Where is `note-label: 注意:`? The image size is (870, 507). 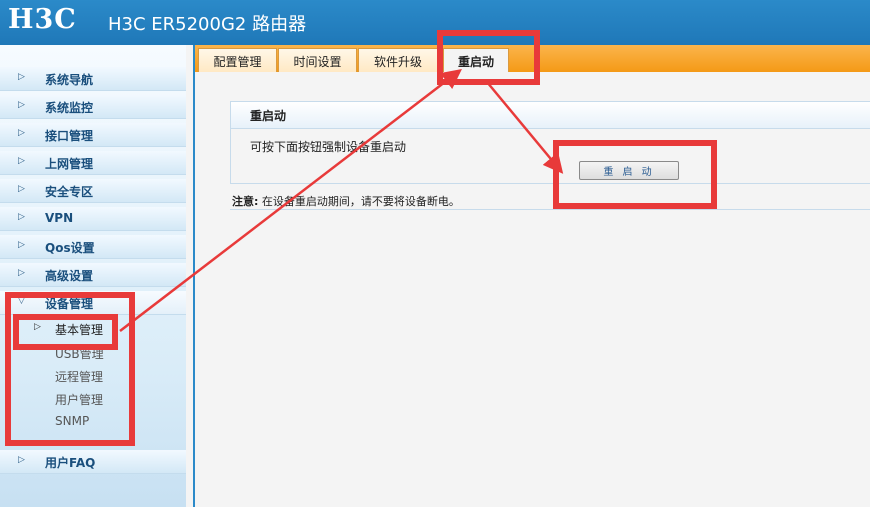 note-label: 注意: is located at coordinates (245, 201).